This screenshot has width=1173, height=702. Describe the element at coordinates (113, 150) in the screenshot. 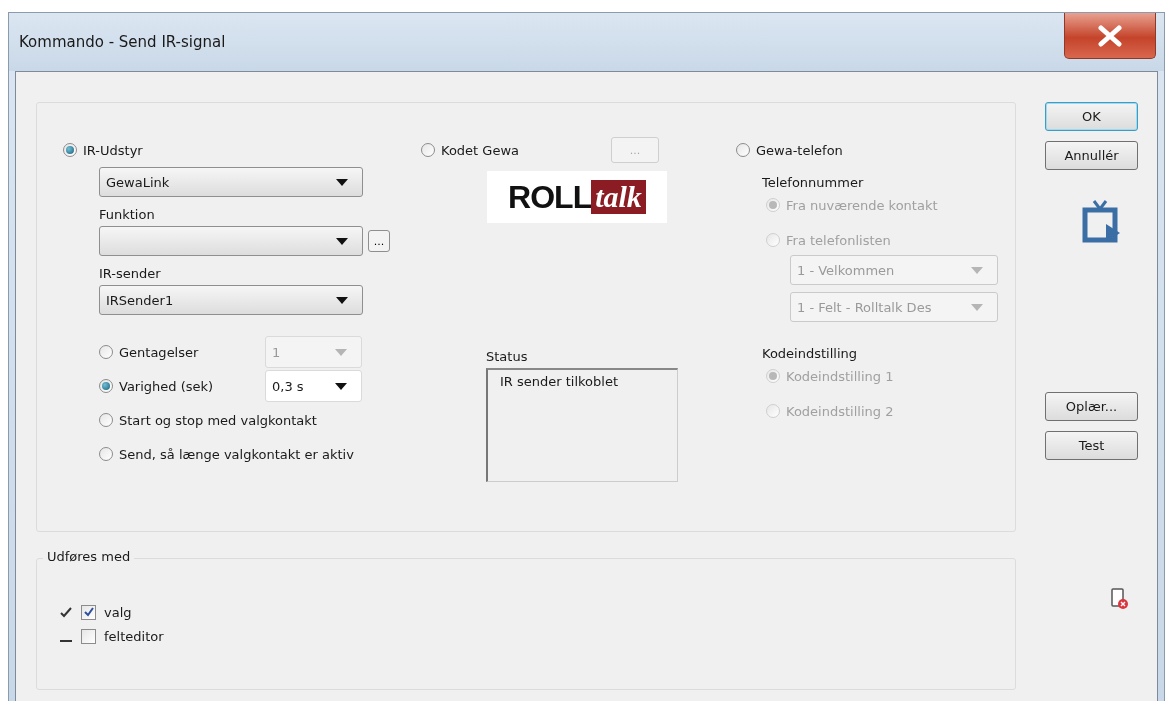

I see `radio-label: IR-Udstyr` at that location.